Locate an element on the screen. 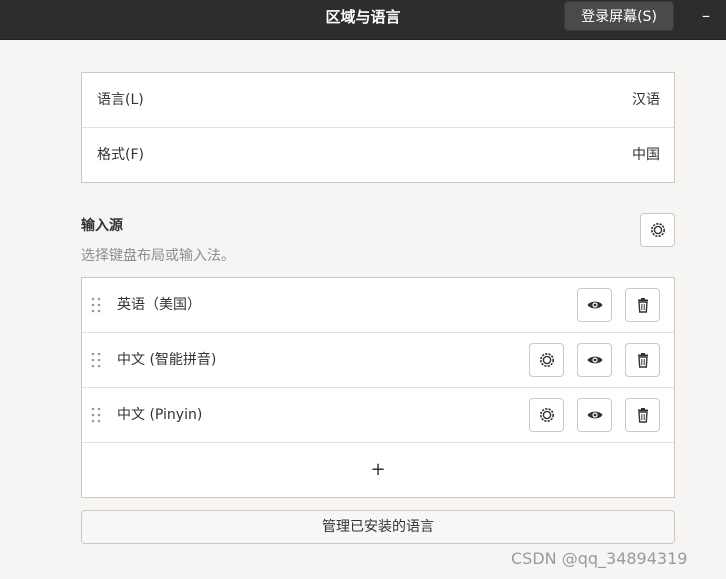 The image size is (726, 579). add-input-source-button: + is located at coordinates (378, 470).